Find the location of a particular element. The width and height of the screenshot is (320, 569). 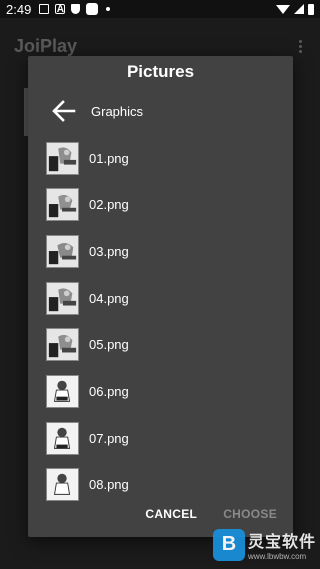

file-name: 02.png is located at coordinates (109, 205).